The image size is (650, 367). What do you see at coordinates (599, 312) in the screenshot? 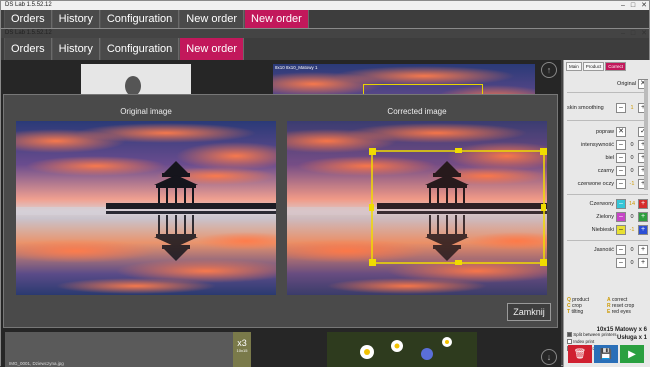
I see `shortcut-row: T tilting E red eyes` at bounding box center [599, 312].